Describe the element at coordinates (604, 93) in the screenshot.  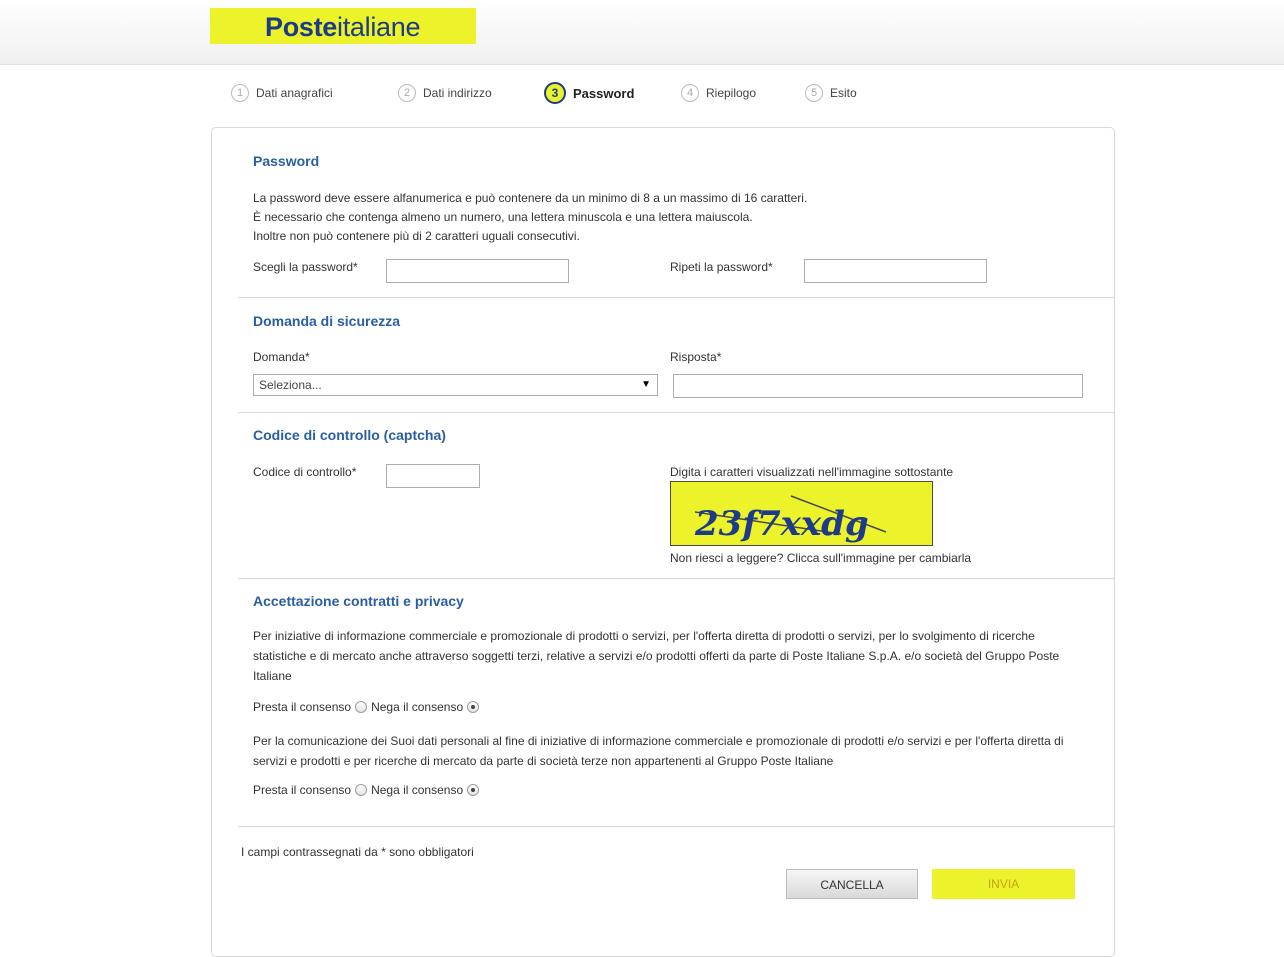
I see `step-label: Password` at that location.